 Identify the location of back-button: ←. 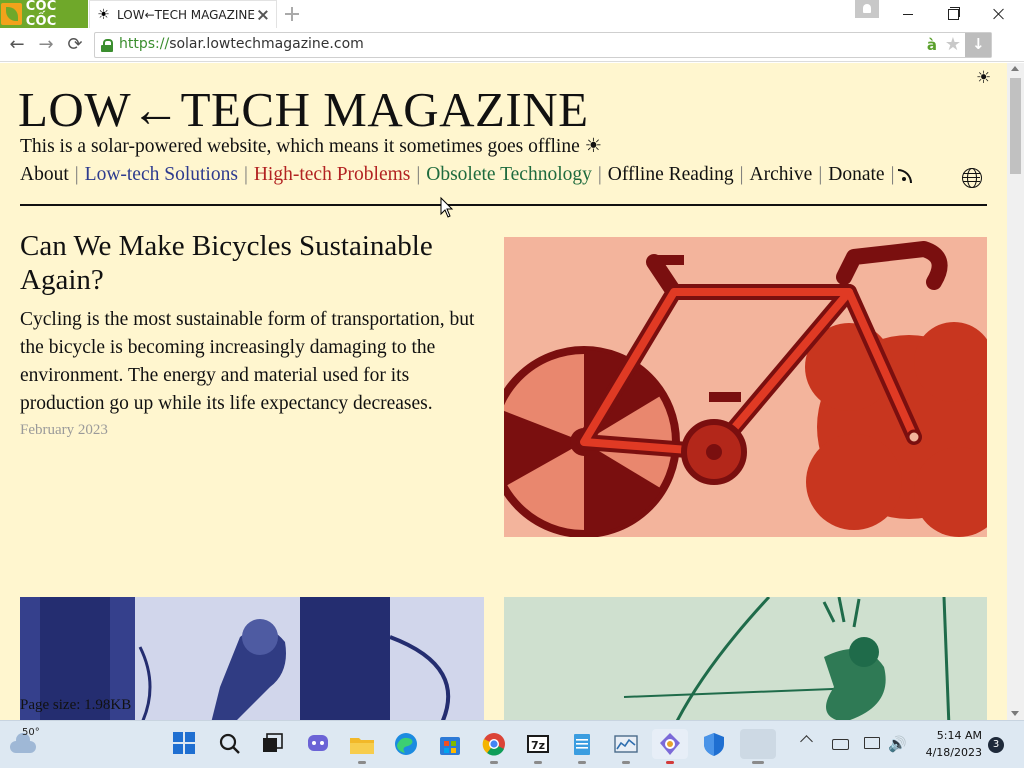
(17, 45).